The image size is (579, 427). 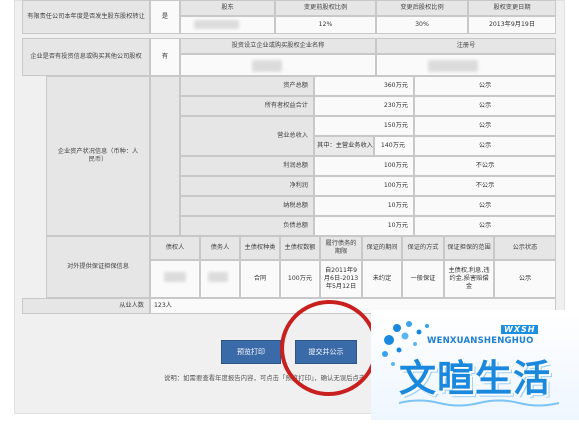 What do you see at coordinates (175, 277) in the screenshot?
I see `redacted-creditor` at bounding box center [175, 277].